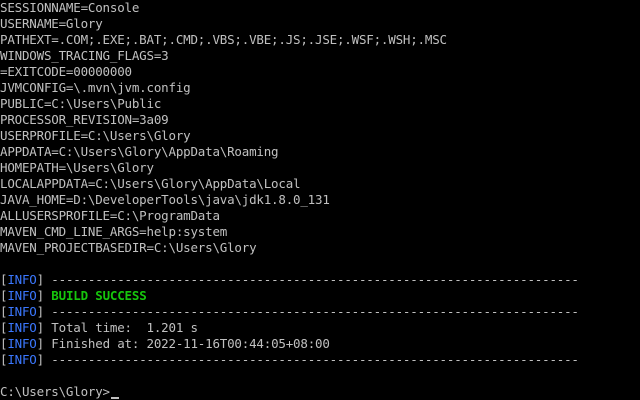 Image resolution: width=640 pixels, height=400 pixels. I want to click on env-line-public: PUBLIC=C:\Users\Public, so click(81, 103).